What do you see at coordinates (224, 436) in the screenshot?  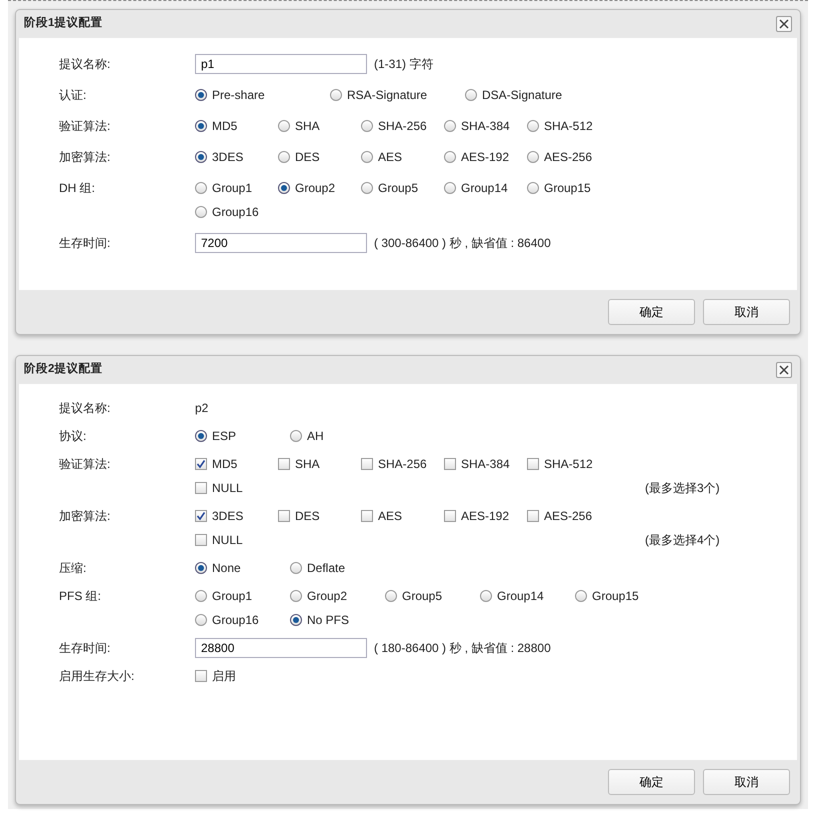 I see `option-label: ESP` at bounding box center [224, 436].